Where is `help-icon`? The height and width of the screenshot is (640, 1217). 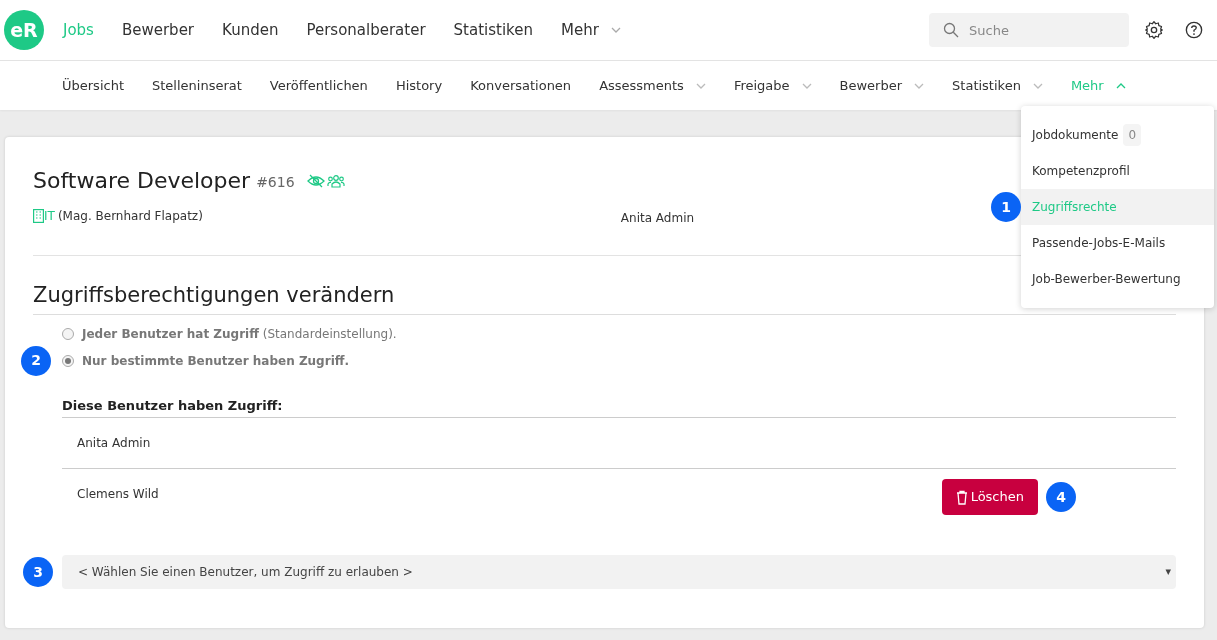
help-icon is located at coordinates (1194, 30).